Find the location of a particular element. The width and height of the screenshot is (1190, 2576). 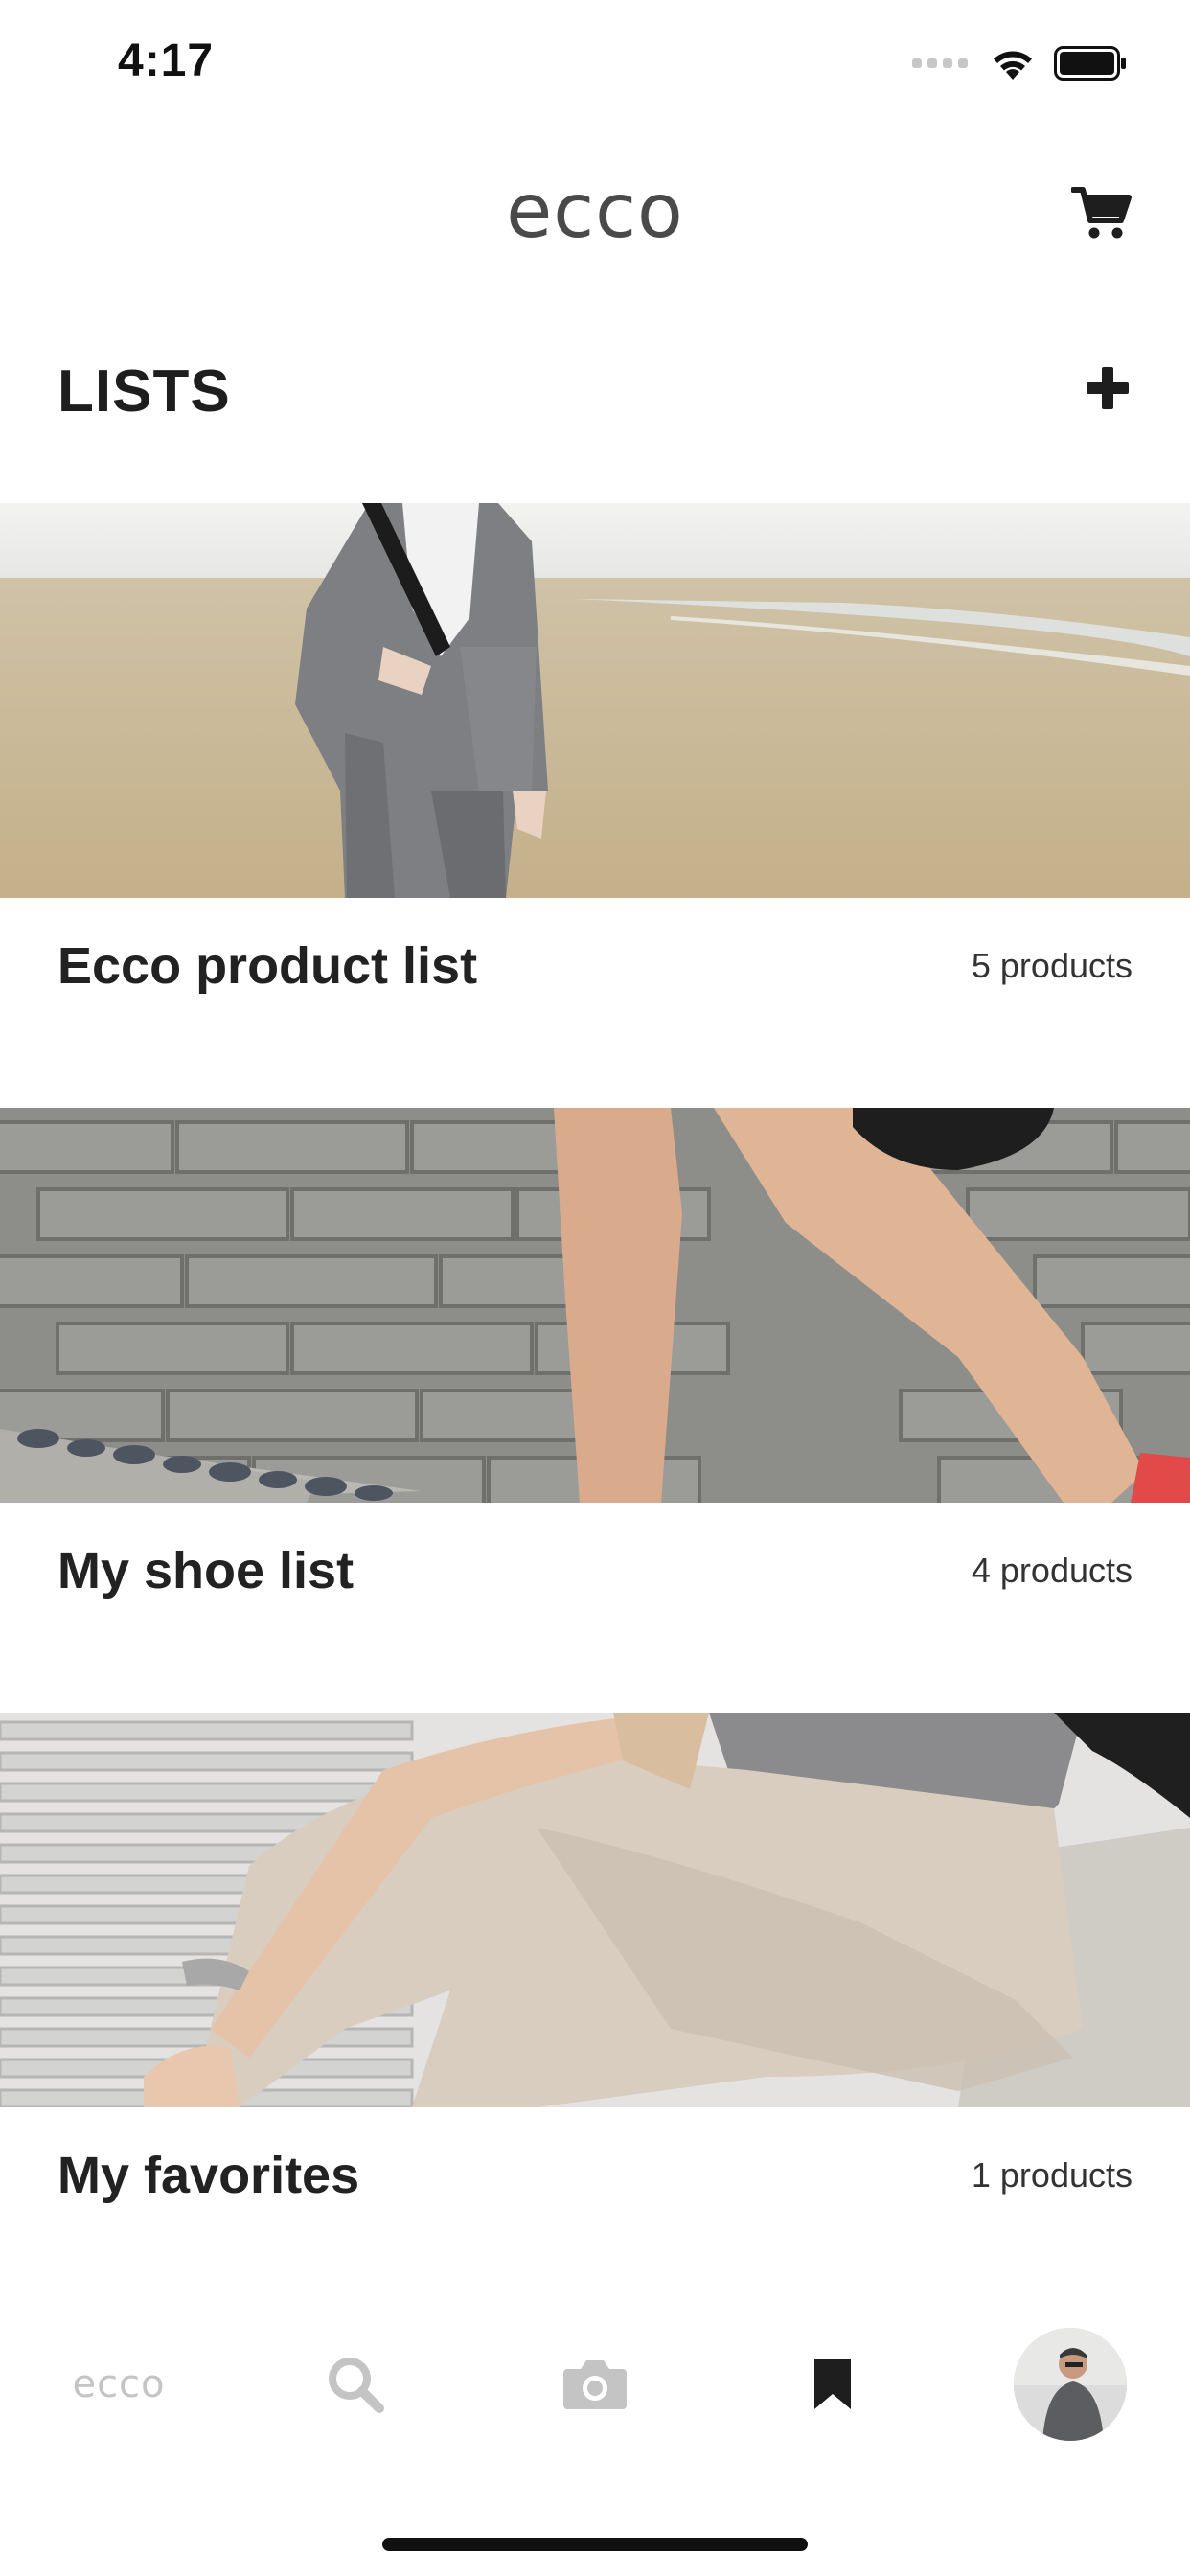

cart-icon is located at coordinates (1101, 213).